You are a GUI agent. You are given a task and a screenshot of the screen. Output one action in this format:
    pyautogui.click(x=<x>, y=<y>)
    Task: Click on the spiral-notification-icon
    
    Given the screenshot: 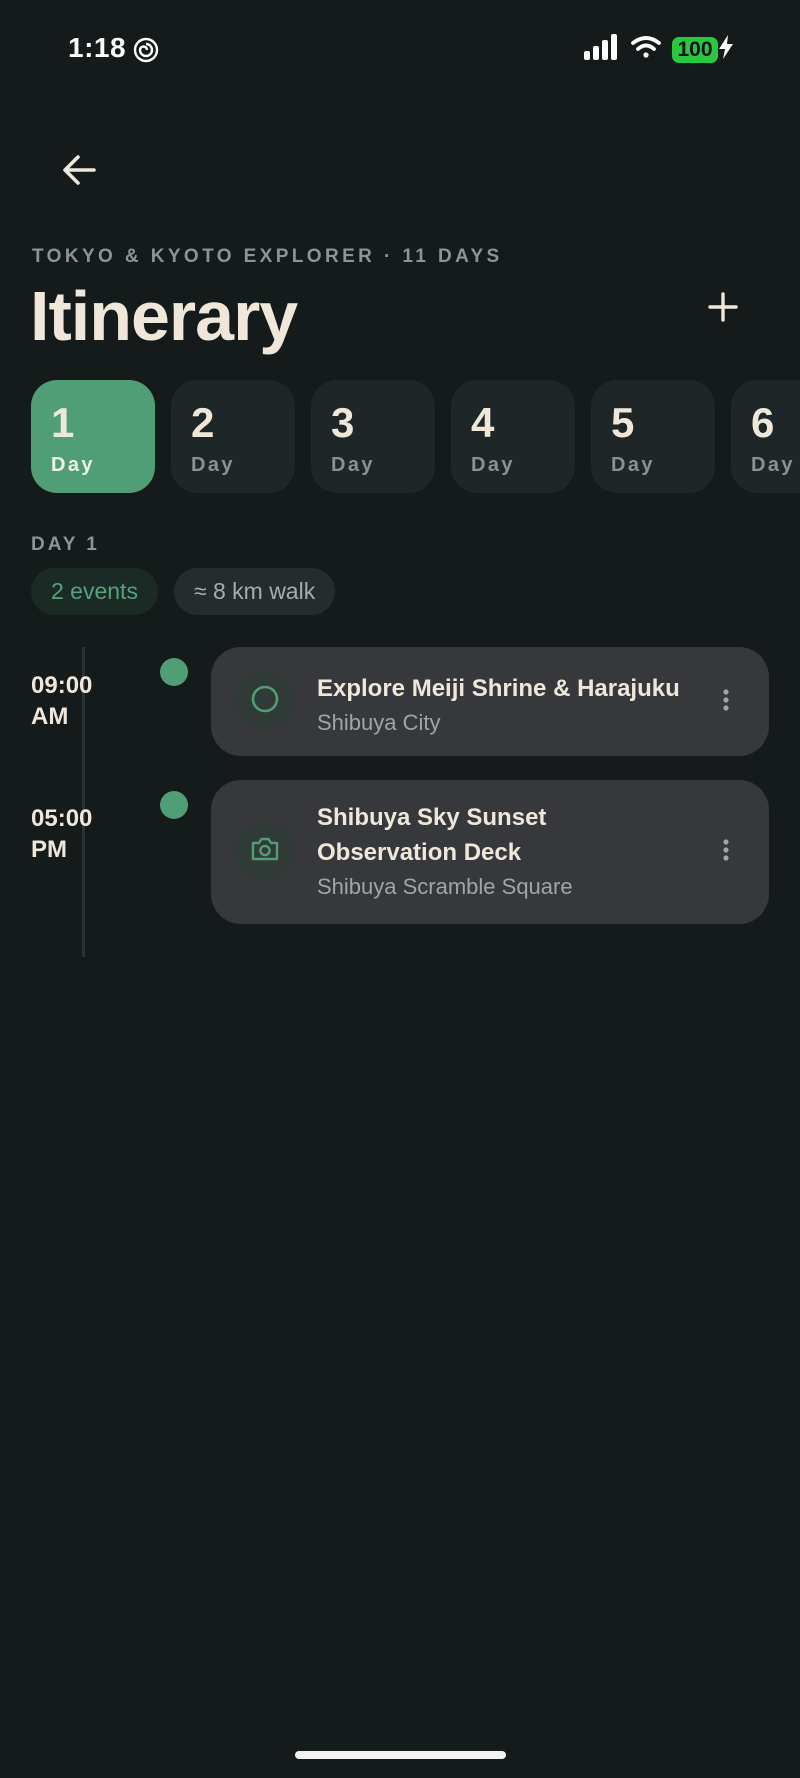 What is the action you would take?
    pyautogui.click(x=146, y=52)
    